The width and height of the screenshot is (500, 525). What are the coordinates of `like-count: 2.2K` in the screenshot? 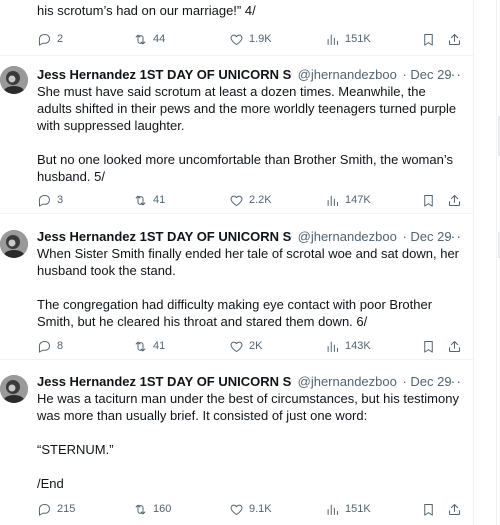 It's located at (260, 200).